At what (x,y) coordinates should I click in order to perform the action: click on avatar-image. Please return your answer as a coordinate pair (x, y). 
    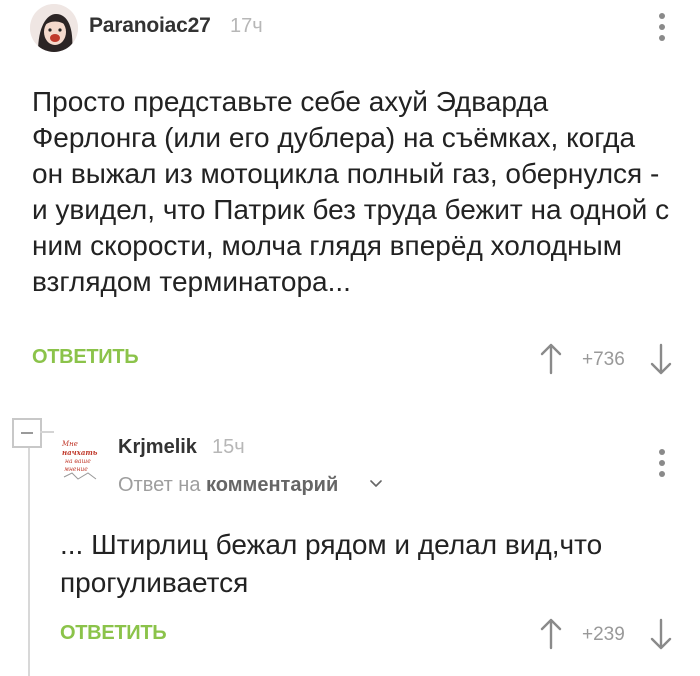
    Looking at the image, I should click on (54, 28).